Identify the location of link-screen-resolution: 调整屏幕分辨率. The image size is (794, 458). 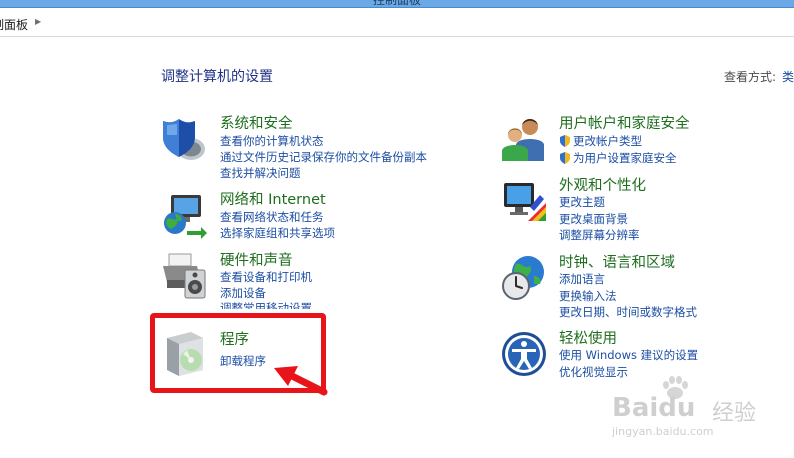
(599, 235).